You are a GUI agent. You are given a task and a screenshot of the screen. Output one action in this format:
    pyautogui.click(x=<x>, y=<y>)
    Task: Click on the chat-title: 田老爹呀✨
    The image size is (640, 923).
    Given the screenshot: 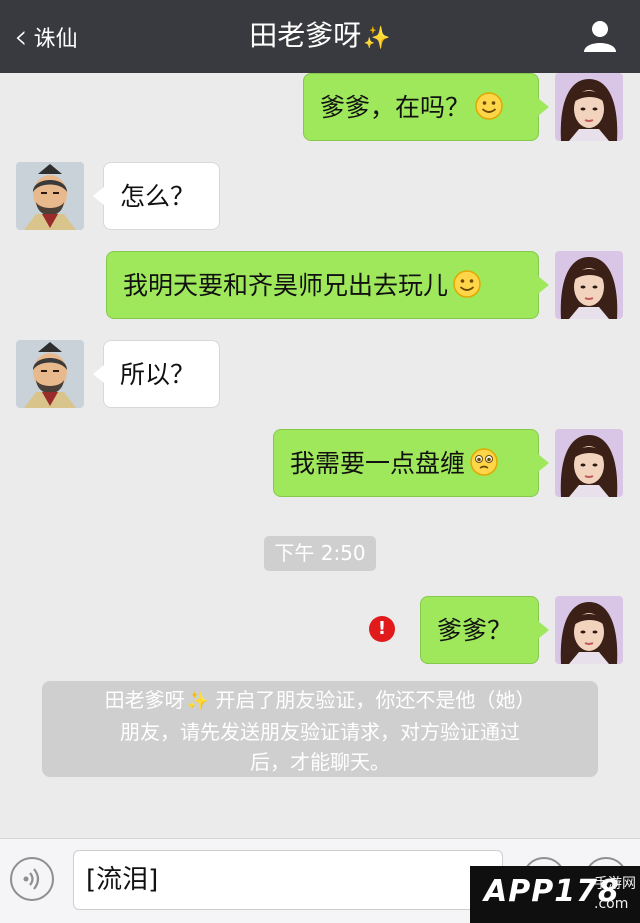 What is the action you would take?
    pyautogui.click(x=320, y=37)
    